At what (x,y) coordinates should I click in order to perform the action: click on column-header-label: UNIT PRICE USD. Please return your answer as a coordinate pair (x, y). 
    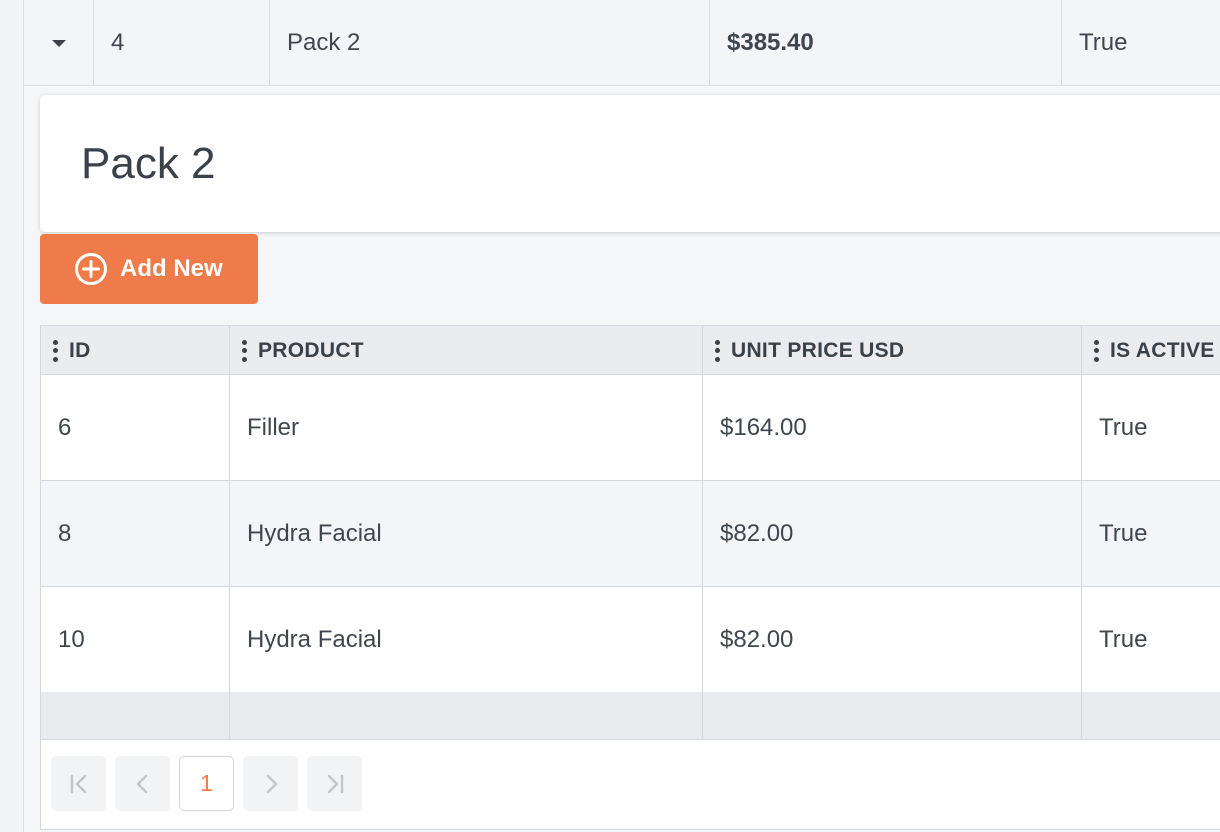
    Looking at the image, I should click on (818, 350).